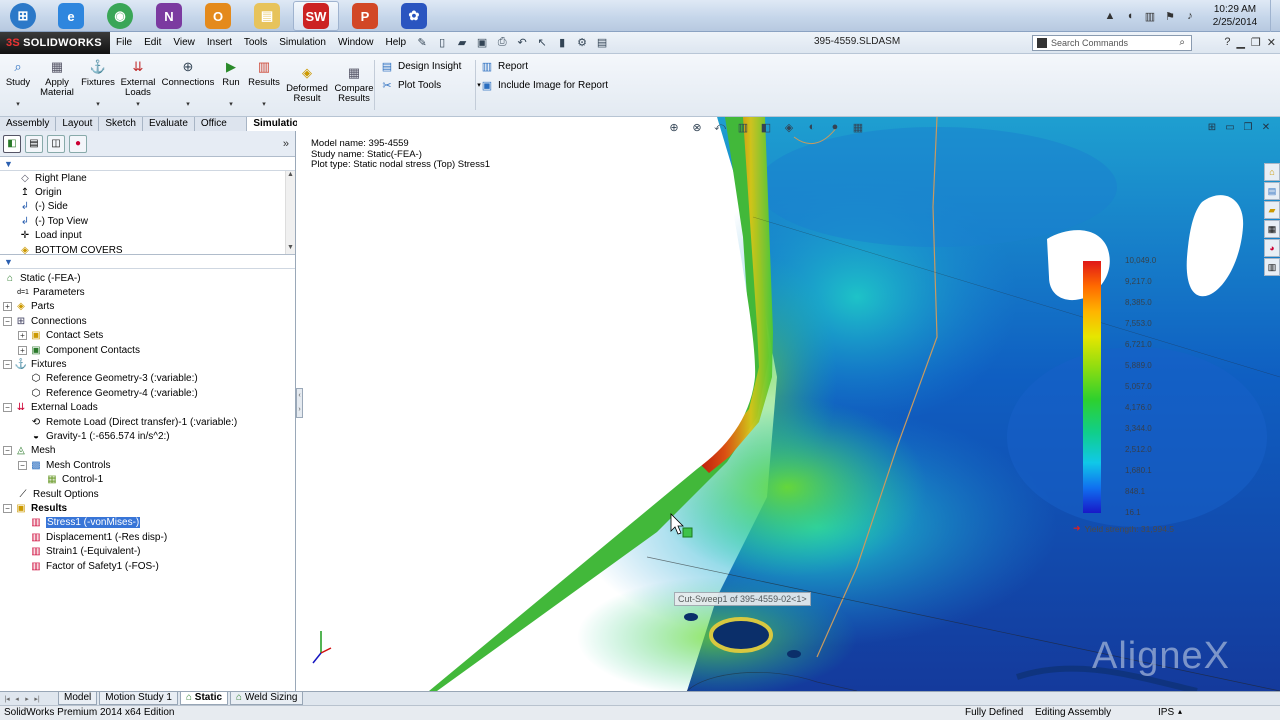 Image resolution: width=1280 pixels, height=720 pixels. What do you see at coordinates (55, 42) in the screenshot?
I see `solidworks-logo: 3S SOLIDWORKS` at bounding box center [55, 42].